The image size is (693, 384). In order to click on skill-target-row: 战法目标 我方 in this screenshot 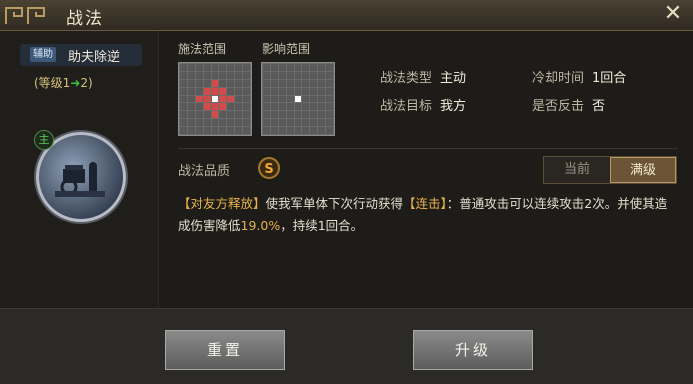, I will do `click(423, 104)`.